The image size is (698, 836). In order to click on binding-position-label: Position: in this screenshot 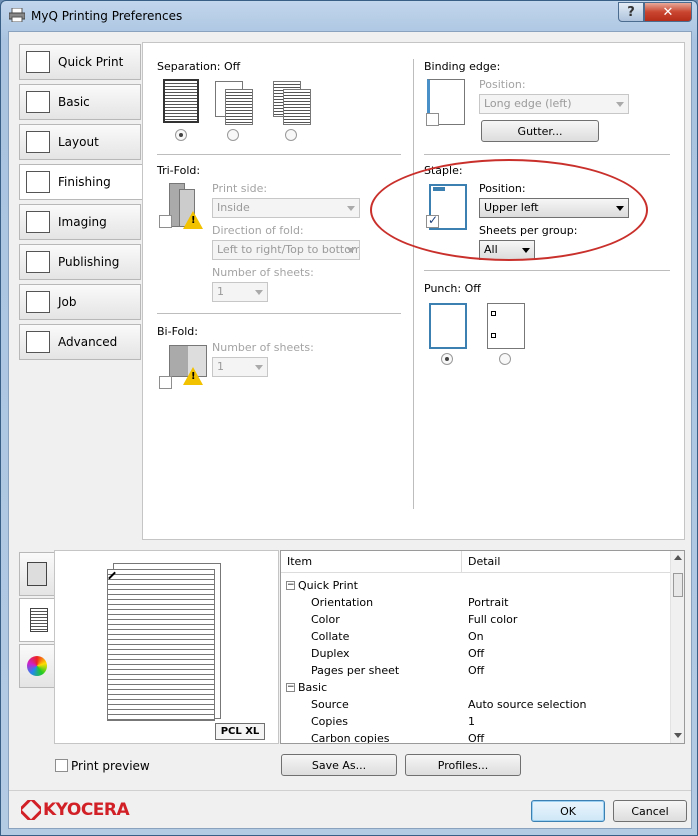, I will do `click(502, 84)`.